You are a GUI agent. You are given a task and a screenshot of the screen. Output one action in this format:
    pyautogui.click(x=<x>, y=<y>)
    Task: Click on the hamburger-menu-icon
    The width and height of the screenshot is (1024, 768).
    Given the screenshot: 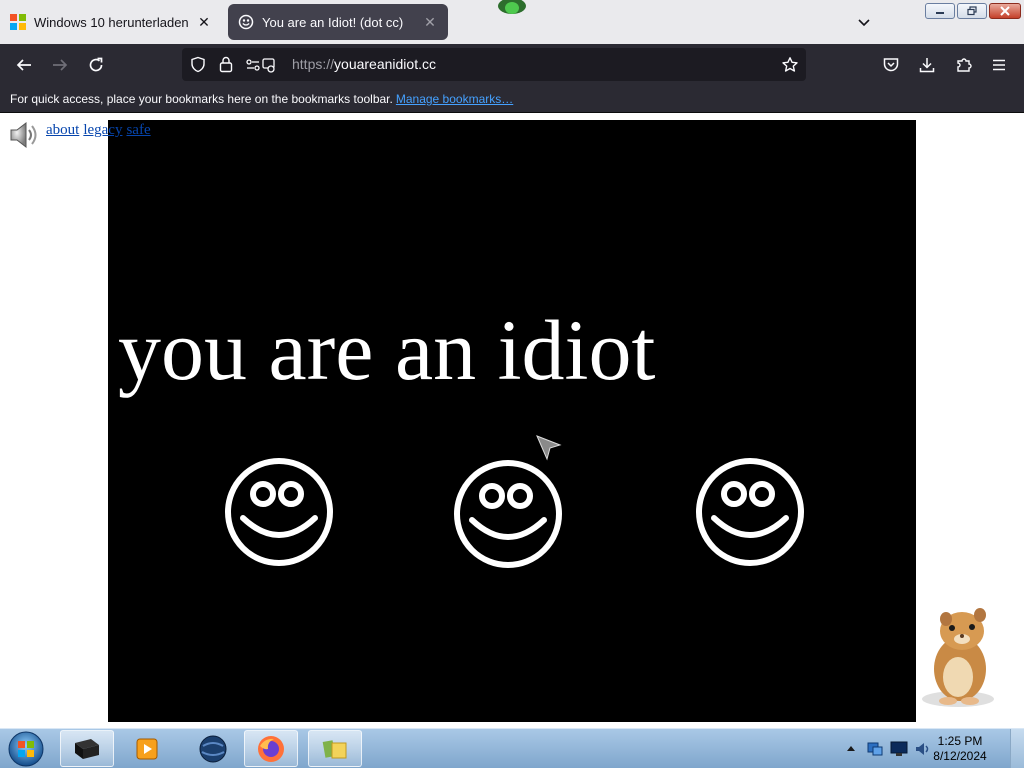 What is the action you would take?
    pyautogui.click(x=999, y=65)
    